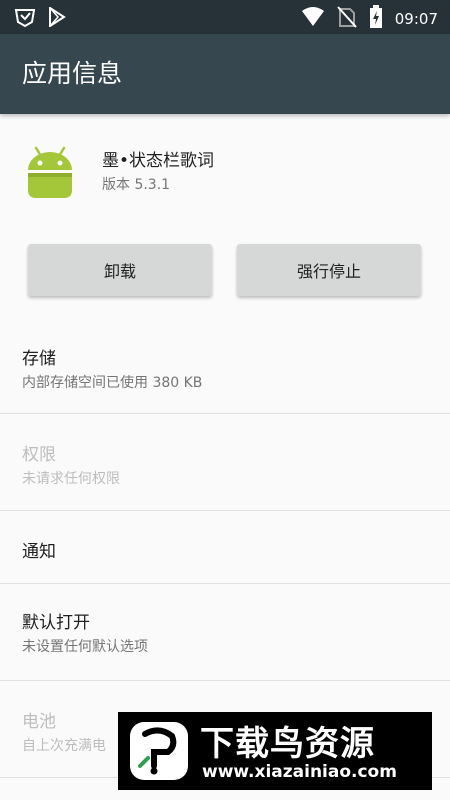 This screenshot has height=800, width=450. What do you see at coordinates (50, 172) in the screenshot?
I see `android-icon` at bounding box center [50, 172].